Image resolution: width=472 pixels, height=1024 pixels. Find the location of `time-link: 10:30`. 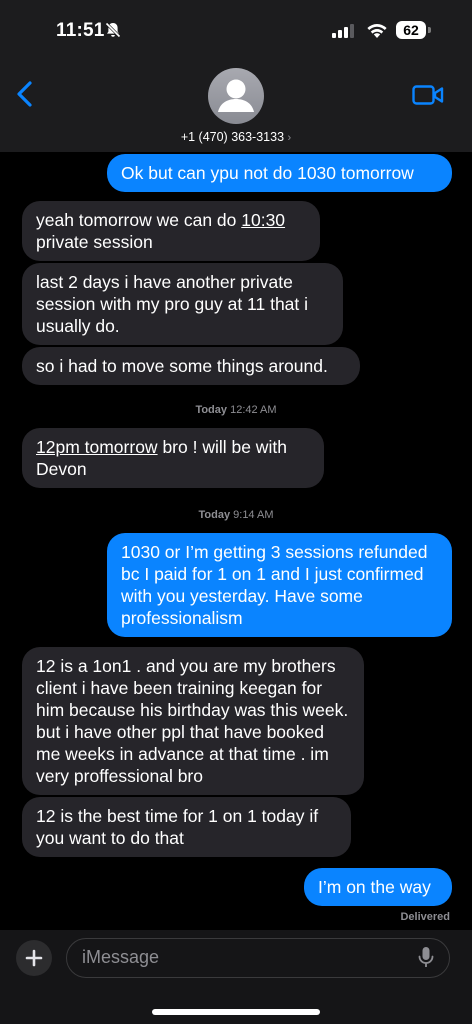

time-link: 10:30 is located at coordinates (263, 220).